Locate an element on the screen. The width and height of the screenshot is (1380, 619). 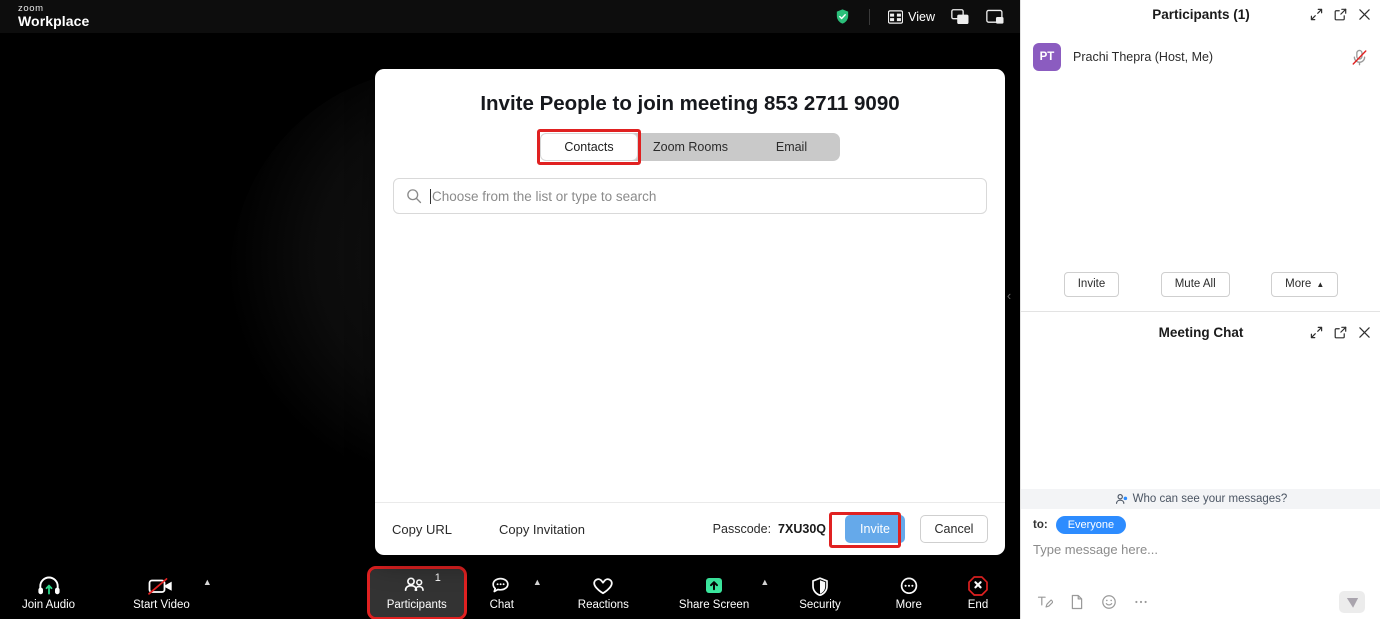
participants-panel-icons is located at coordinates (1340, 14).